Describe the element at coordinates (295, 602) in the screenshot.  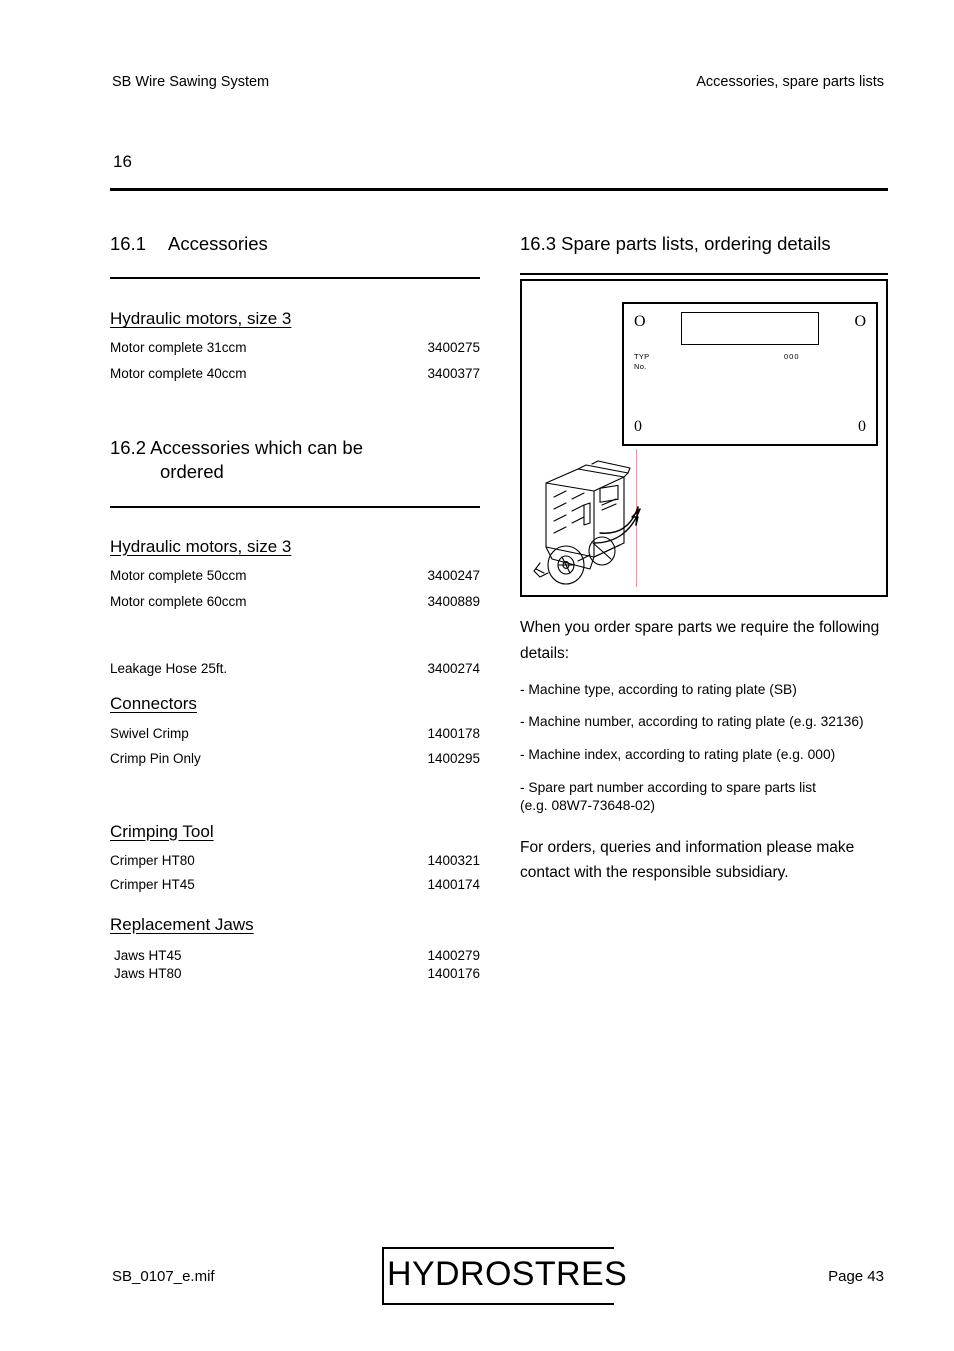
I see `part-row: Motor complete 60ccm 3400889` at that location.